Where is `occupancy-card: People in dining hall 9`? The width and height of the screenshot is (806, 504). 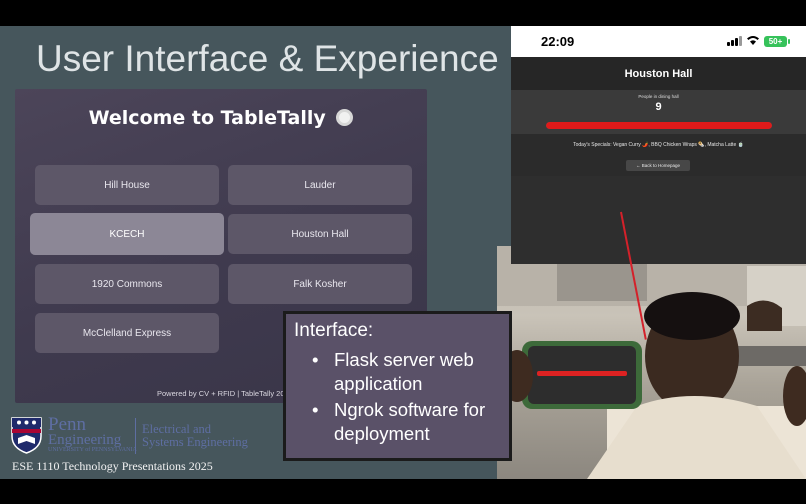 occupancy-card: People in dining hall 9 is located at coordinates (658, 112).